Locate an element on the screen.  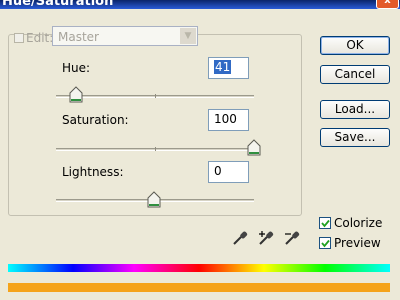
title-bar: Hue/Saturation x is located at coordinates (200, 4).